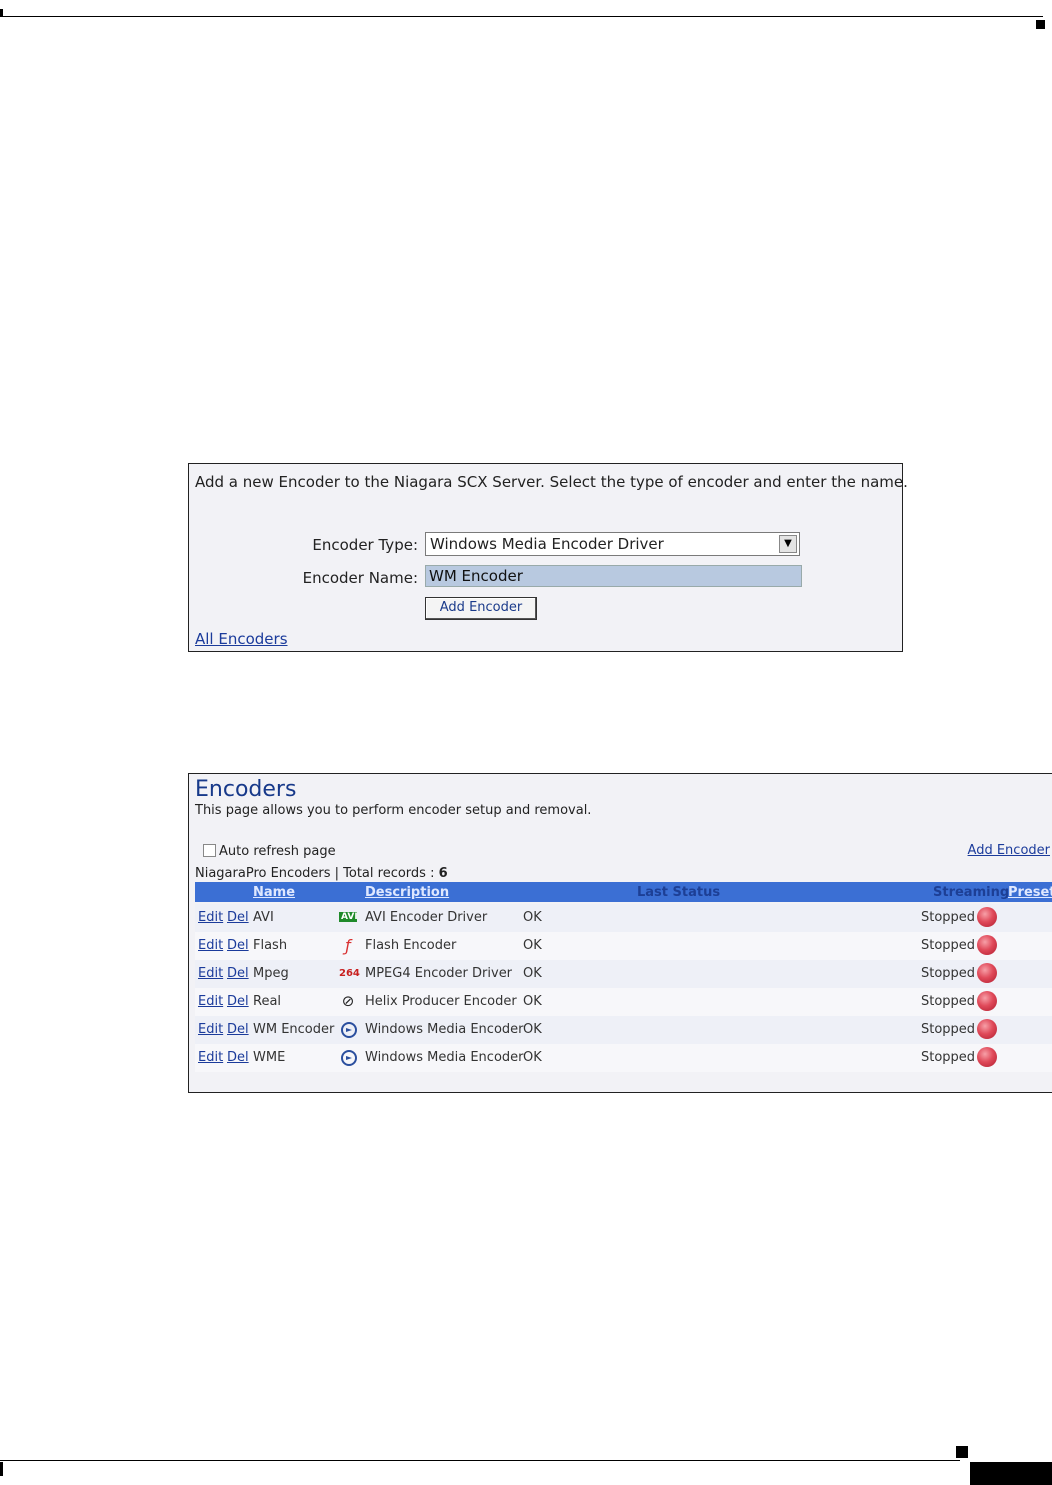  What do you see at coordinates (246, 789) in the screenshot?
I see `page-title: Encoders` at bounding box center [246, 789].